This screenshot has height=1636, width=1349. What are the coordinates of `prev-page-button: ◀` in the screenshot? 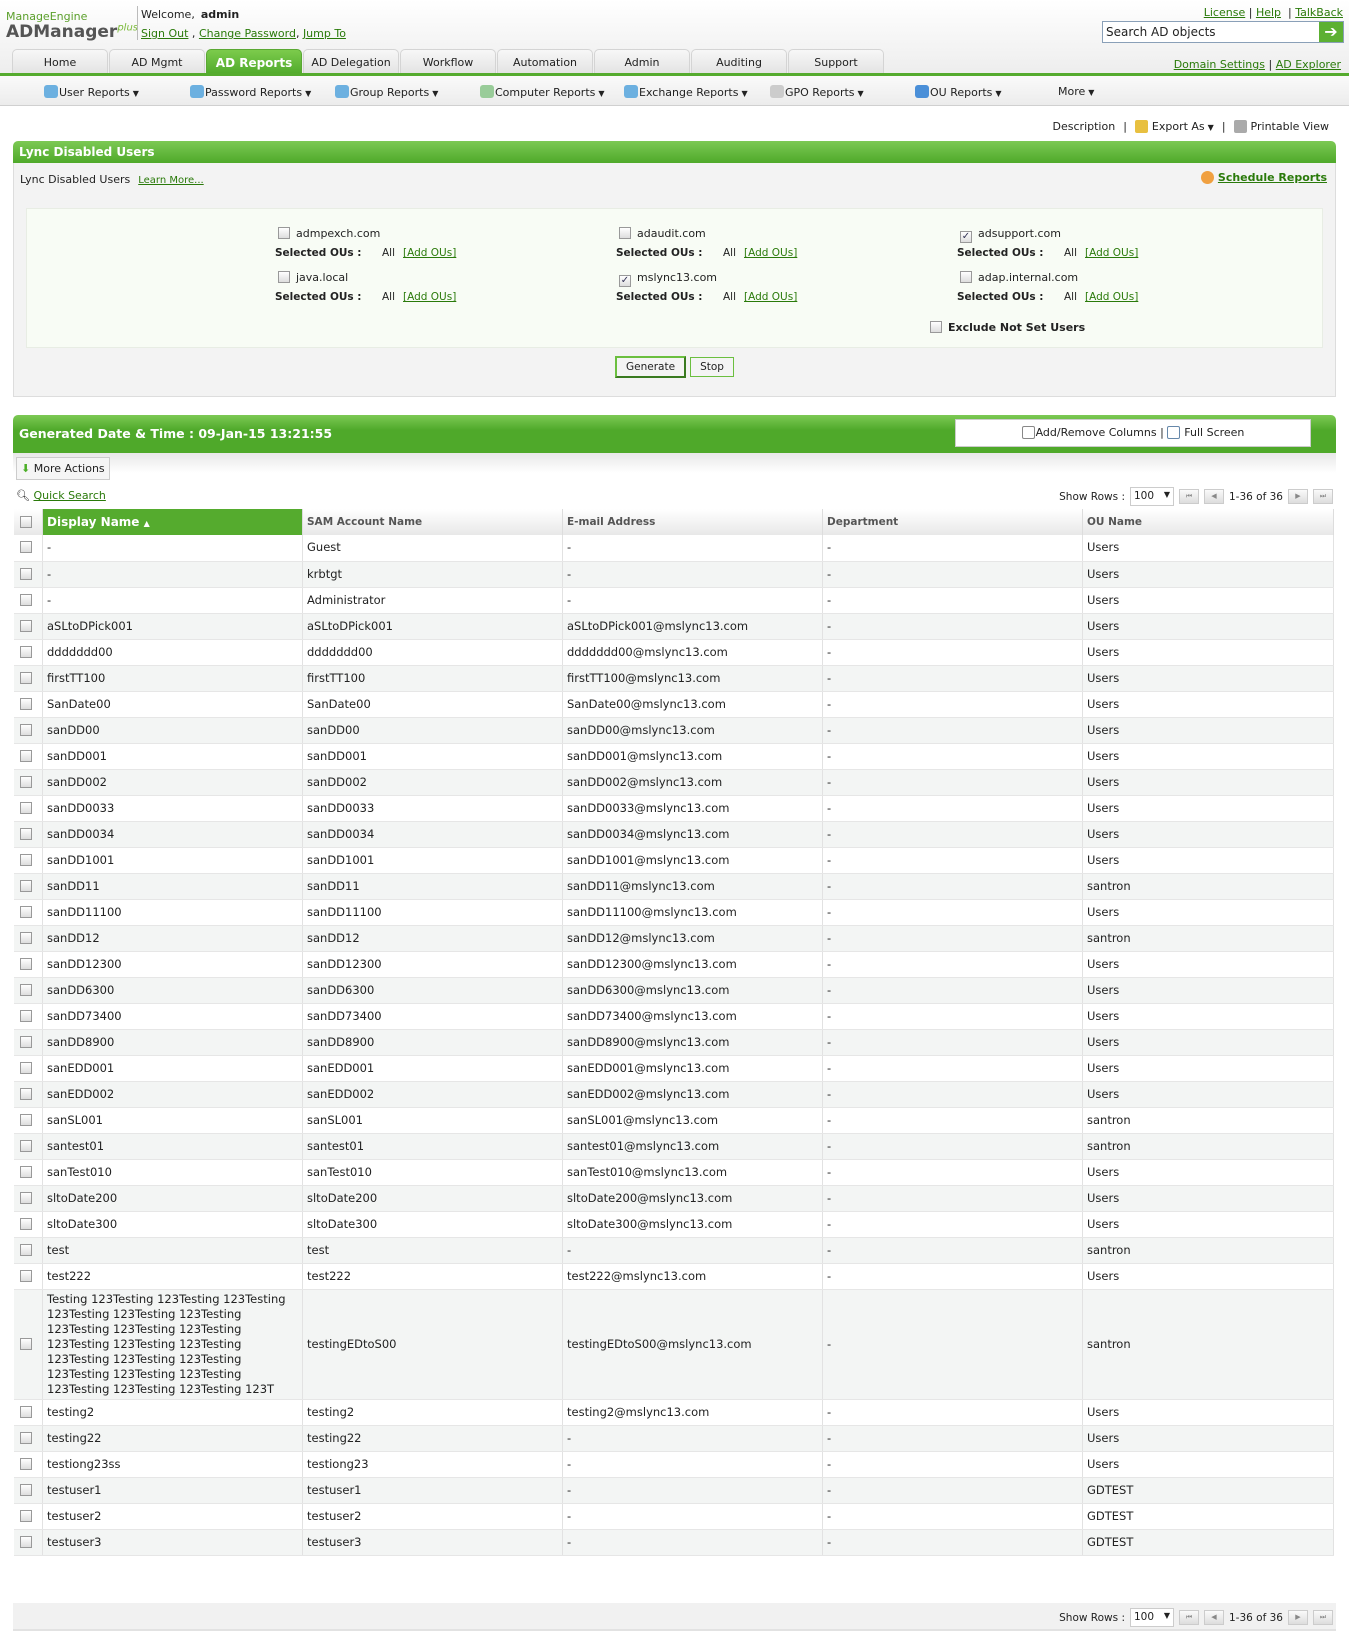 It's located at (1214, 496).